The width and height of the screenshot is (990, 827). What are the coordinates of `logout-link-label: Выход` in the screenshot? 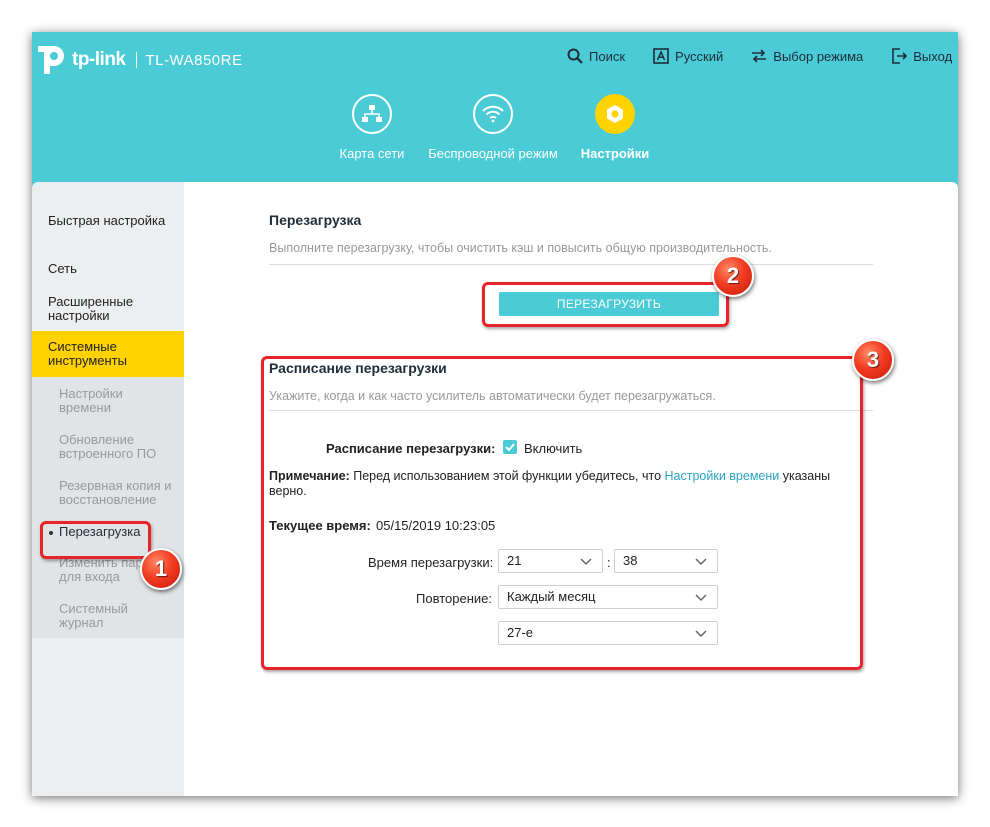 It's located at (933, 56).